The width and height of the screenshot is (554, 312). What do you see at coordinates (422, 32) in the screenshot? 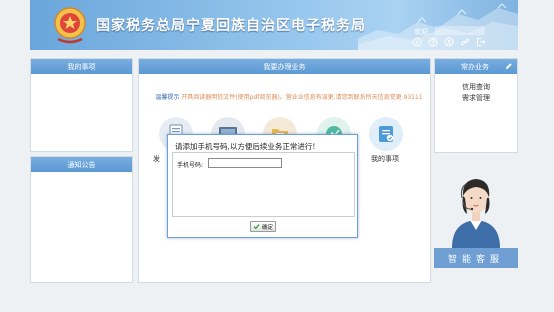
I see `welcome-text: 欢迎,` at bounding box center [422, 32].